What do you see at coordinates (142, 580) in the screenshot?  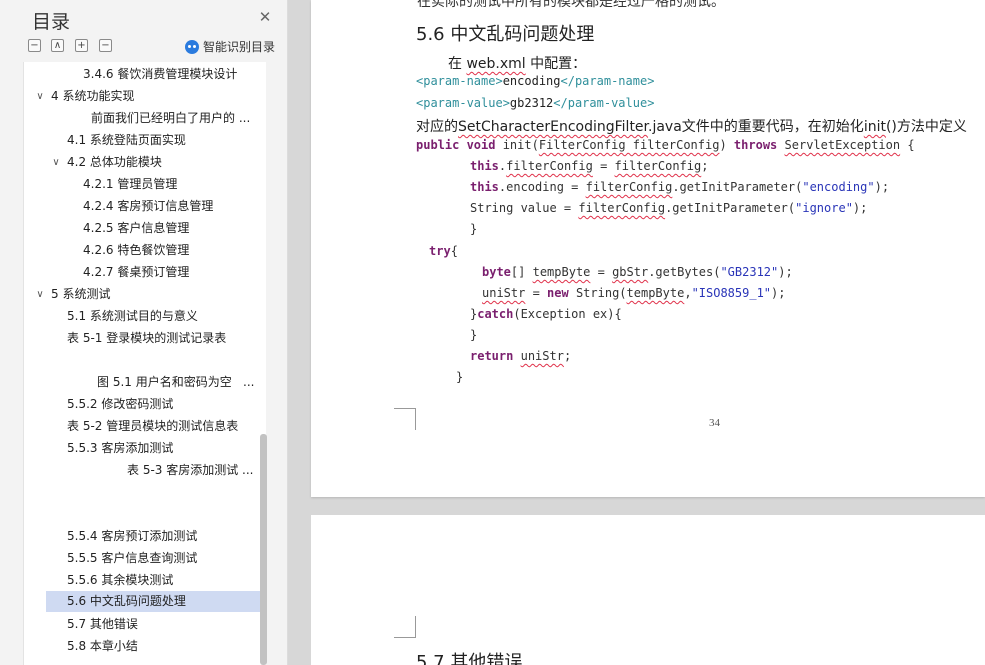 I see `toc-item: 5.5.6 其余模块测试` at bounding box center [142, 580].